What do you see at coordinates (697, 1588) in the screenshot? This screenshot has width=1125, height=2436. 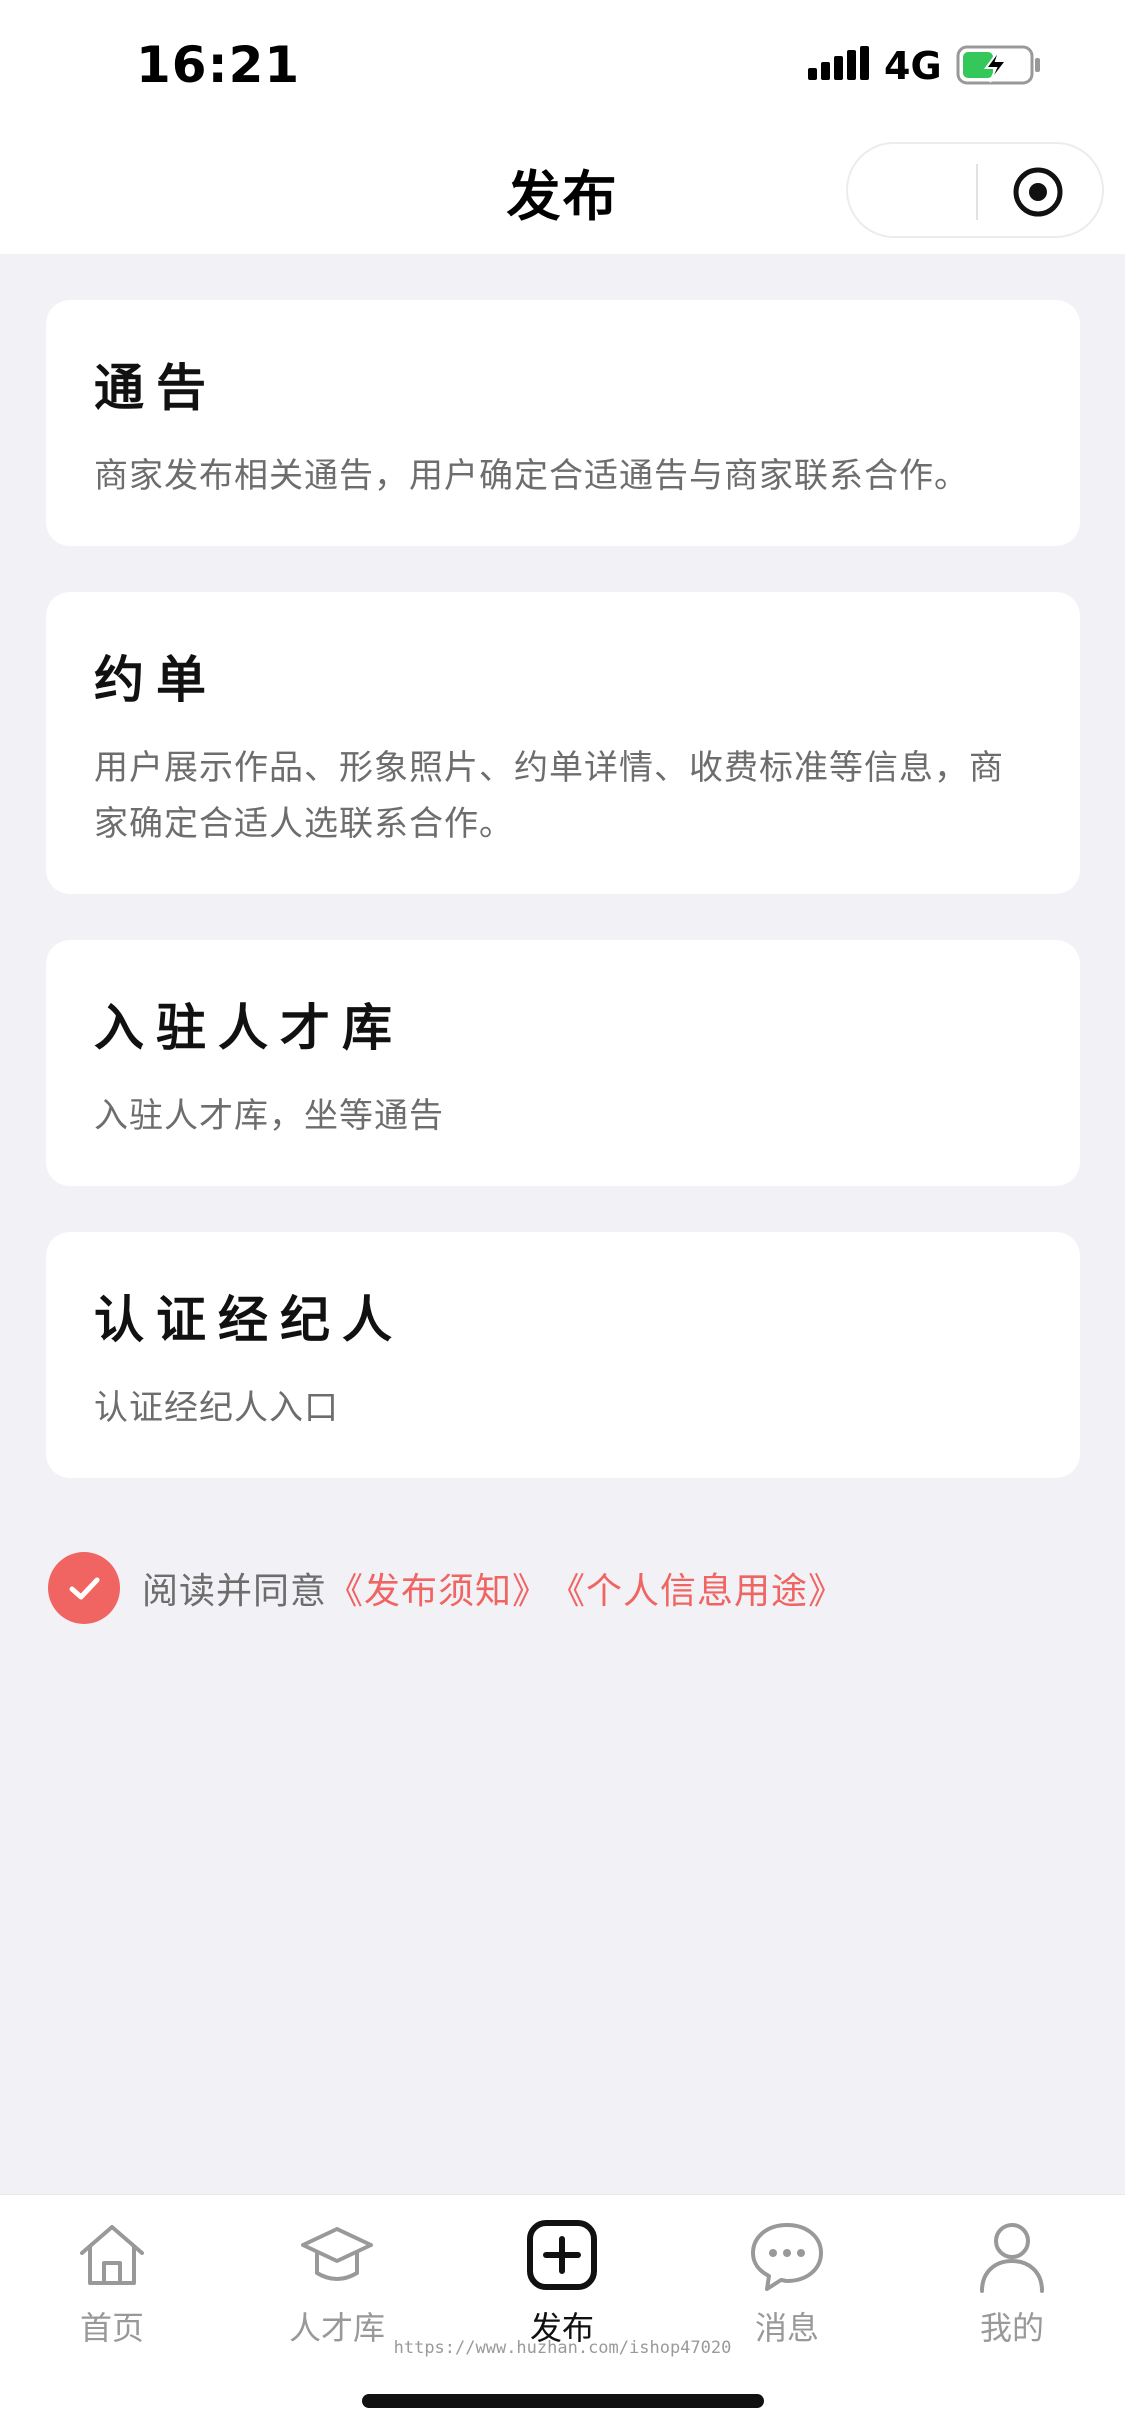 I see `personal-info-link: 《个人信息用途》` at bounding box center [697, 1588].